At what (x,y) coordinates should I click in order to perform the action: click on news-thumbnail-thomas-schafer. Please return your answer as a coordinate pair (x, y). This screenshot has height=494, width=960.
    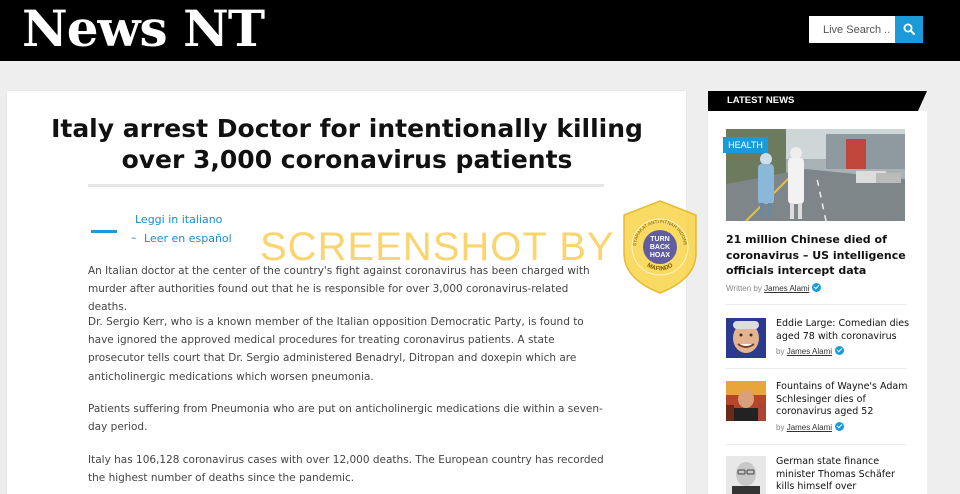
    Looking at the image, I should click on (746, 475).